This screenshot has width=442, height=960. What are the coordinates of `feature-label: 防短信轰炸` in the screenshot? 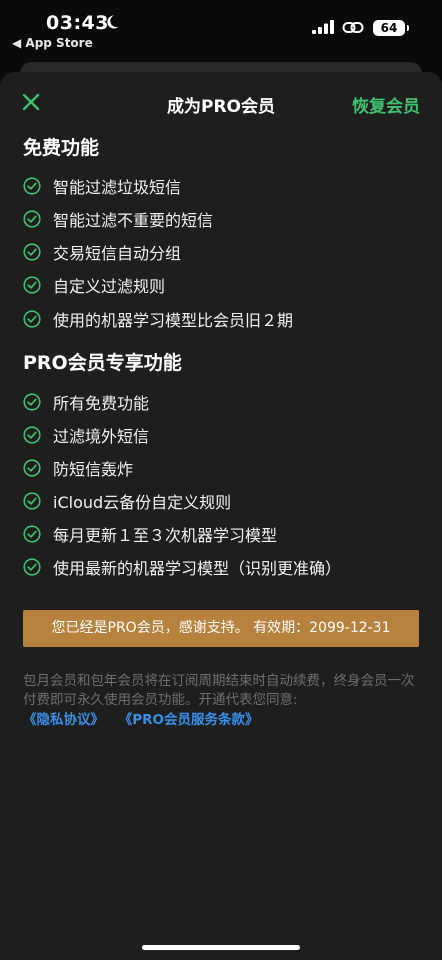 It's located at (93, 469).